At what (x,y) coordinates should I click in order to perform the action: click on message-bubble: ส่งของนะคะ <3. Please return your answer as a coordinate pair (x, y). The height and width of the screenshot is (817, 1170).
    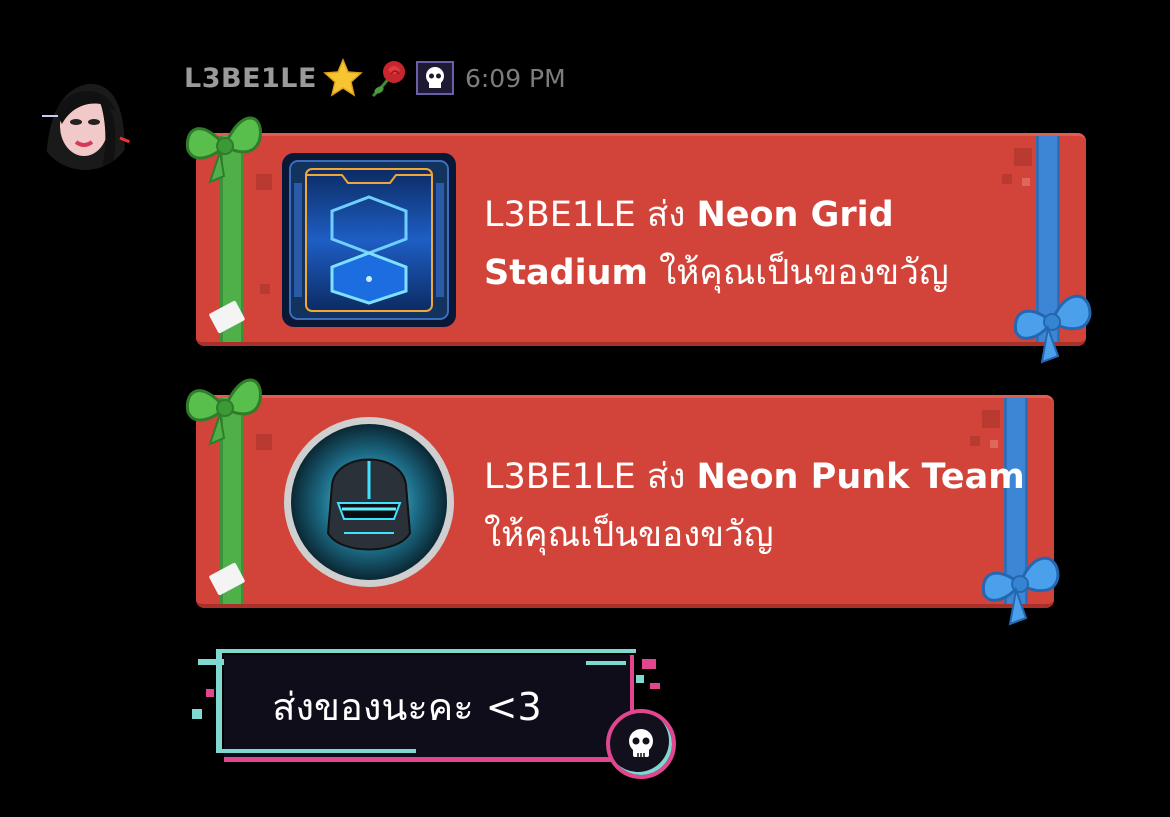
    Looking at the image, I should click on (431, 712).